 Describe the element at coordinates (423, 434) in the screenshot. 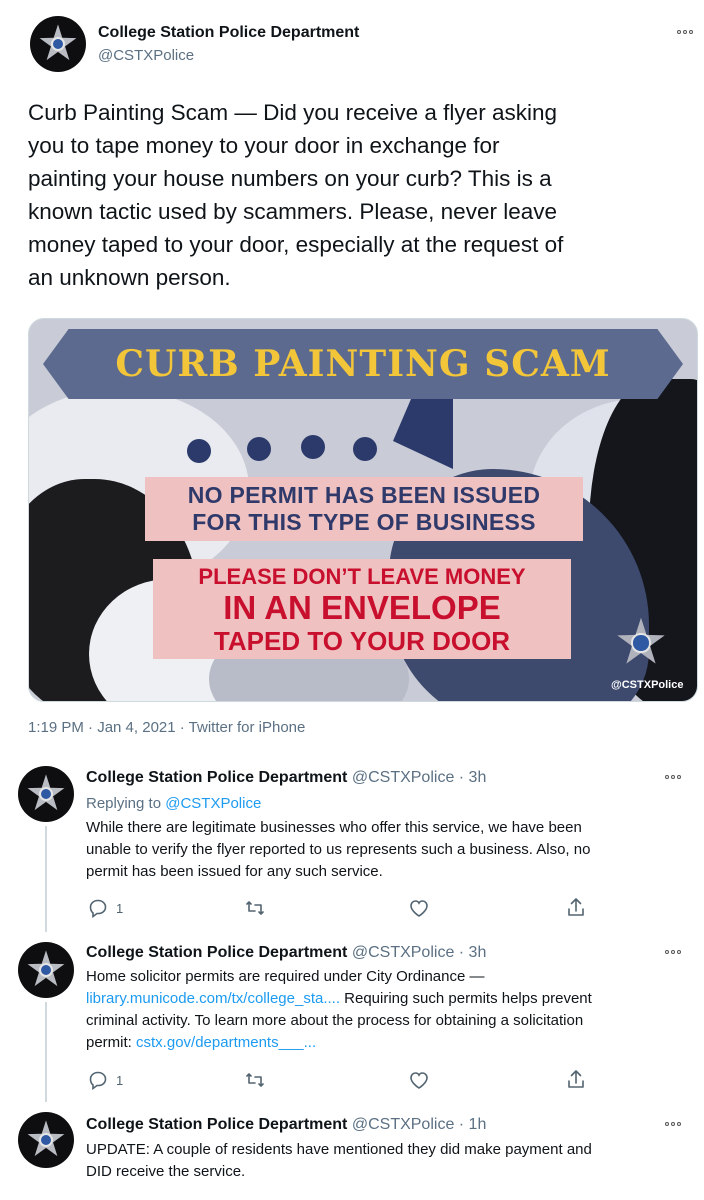

I see `decor-shape` at that location.